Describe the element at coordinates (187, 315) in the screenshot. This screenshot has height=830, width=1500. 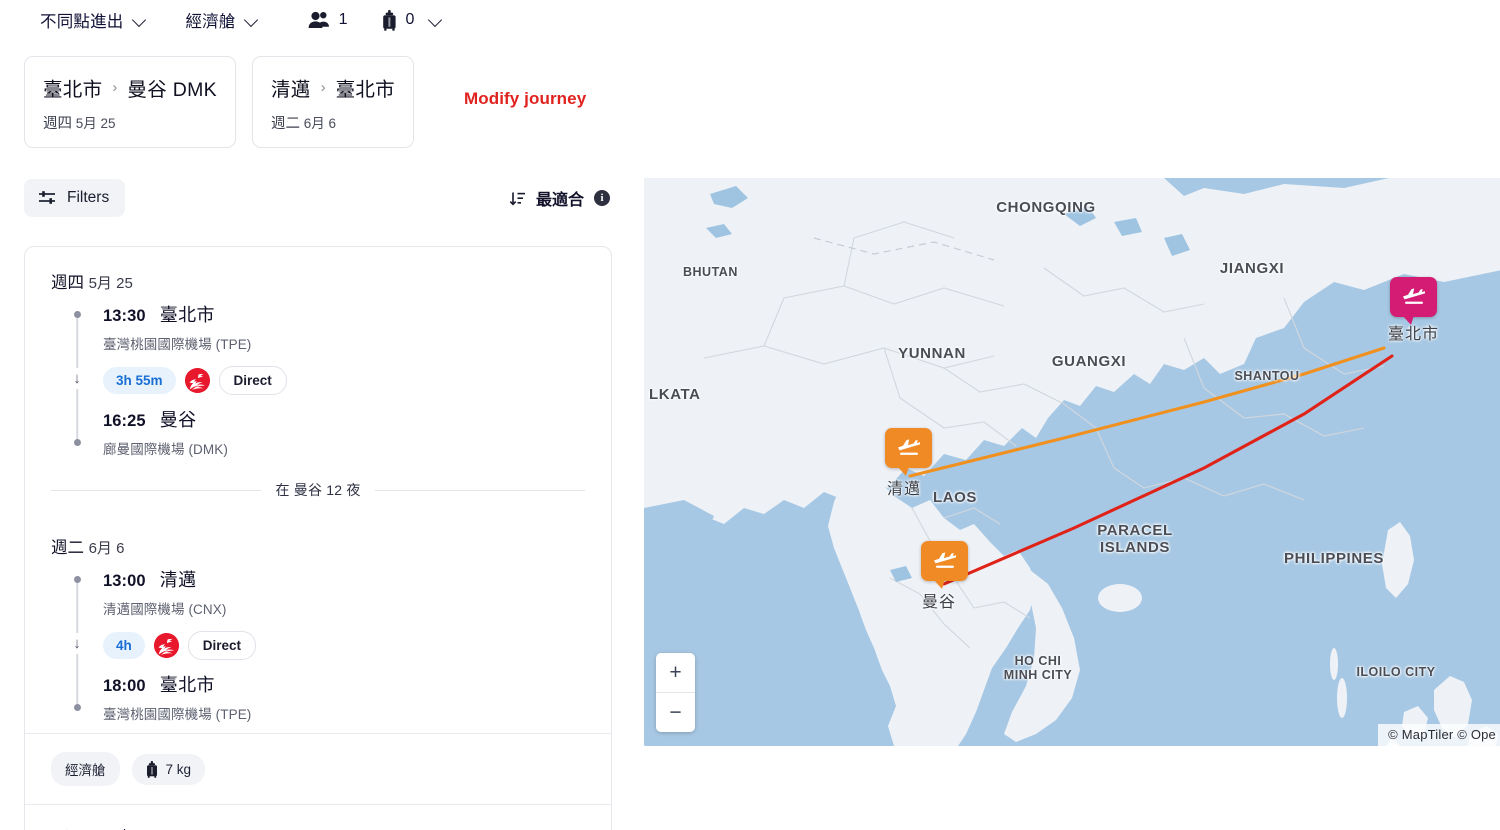
I see `outbound-depart-city: 臺北市` at that location.